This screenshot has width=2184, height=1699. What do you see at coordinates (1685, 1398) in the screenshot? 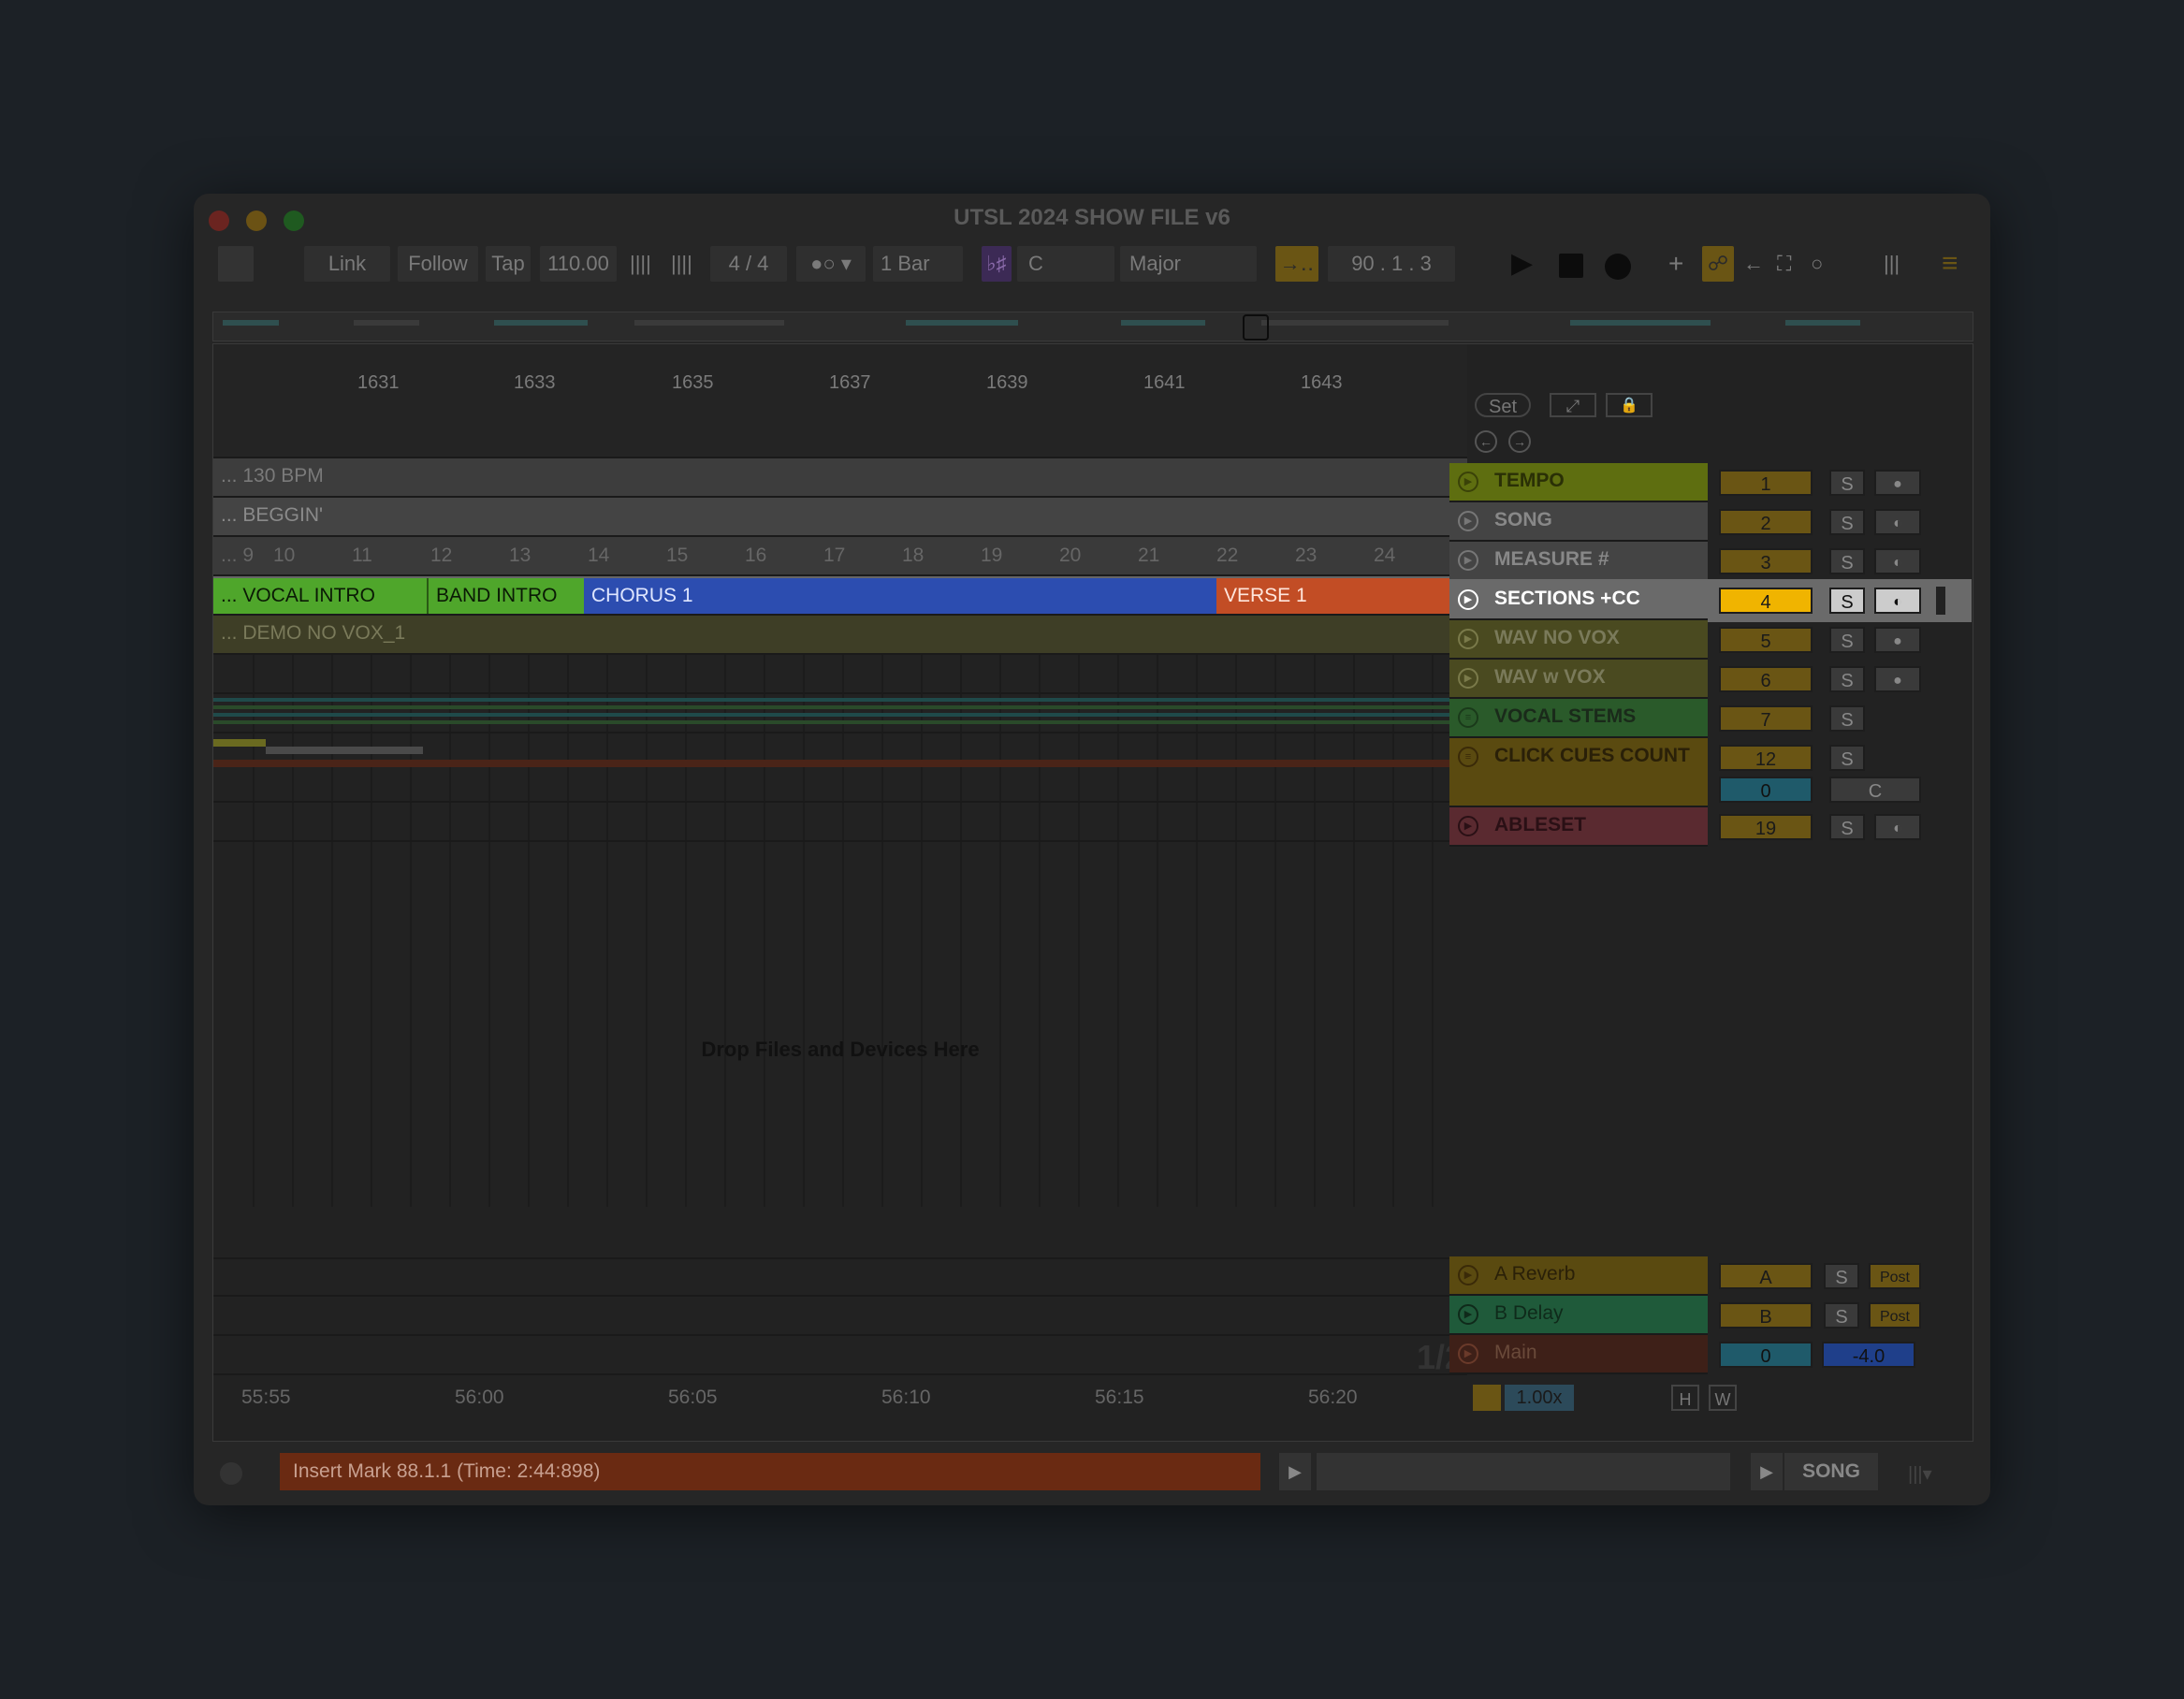
I see `h-button: H` at bounding box center [1685, 1398].